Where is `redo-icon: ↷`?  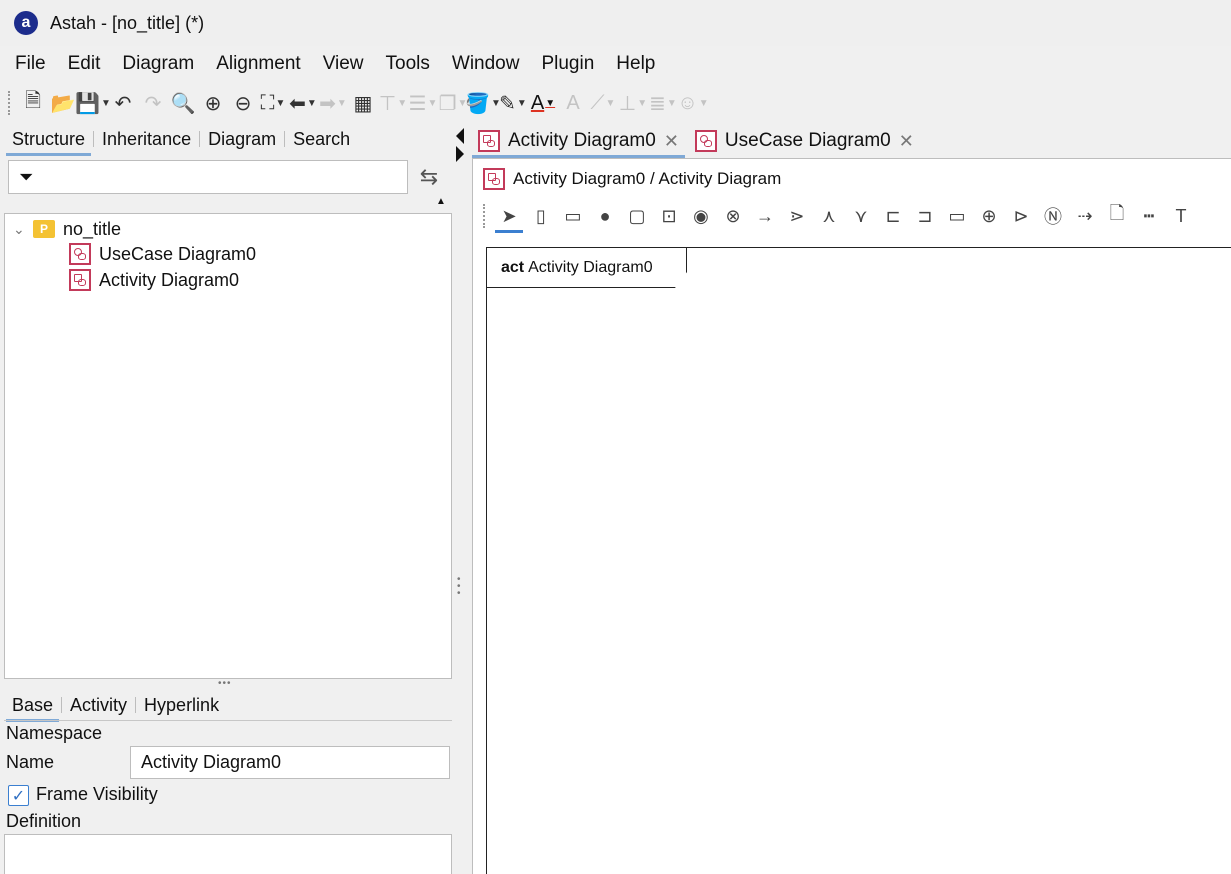 redo-icon: ↷ is located at coordinates (153, 103).